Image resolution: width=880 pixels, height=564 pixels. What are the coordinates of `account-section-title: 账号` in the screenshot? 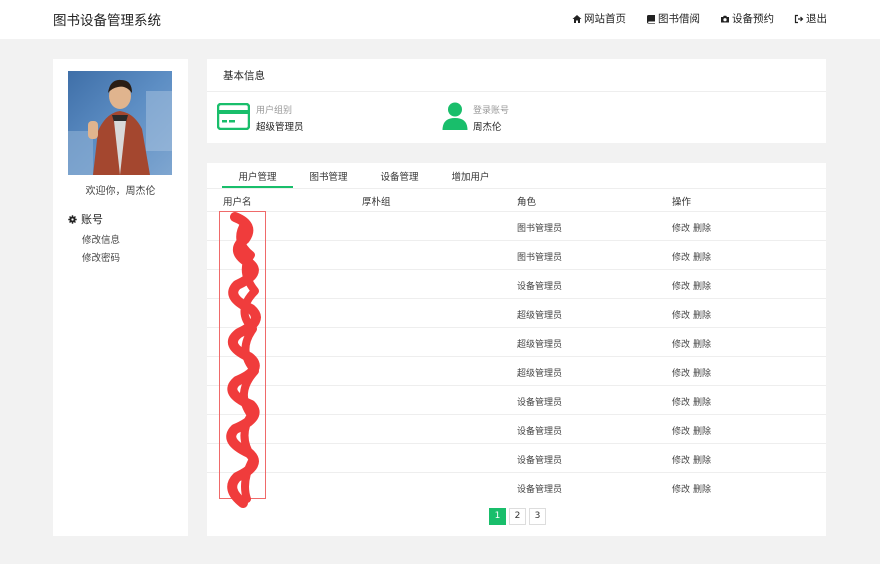 It's located at (85, 219).